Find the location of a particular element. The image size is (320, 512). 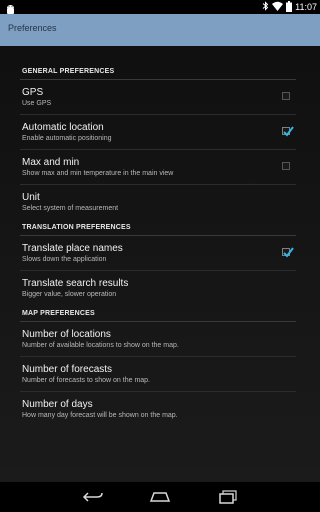

bluetooth-icon is located at coordinates (265, 7).